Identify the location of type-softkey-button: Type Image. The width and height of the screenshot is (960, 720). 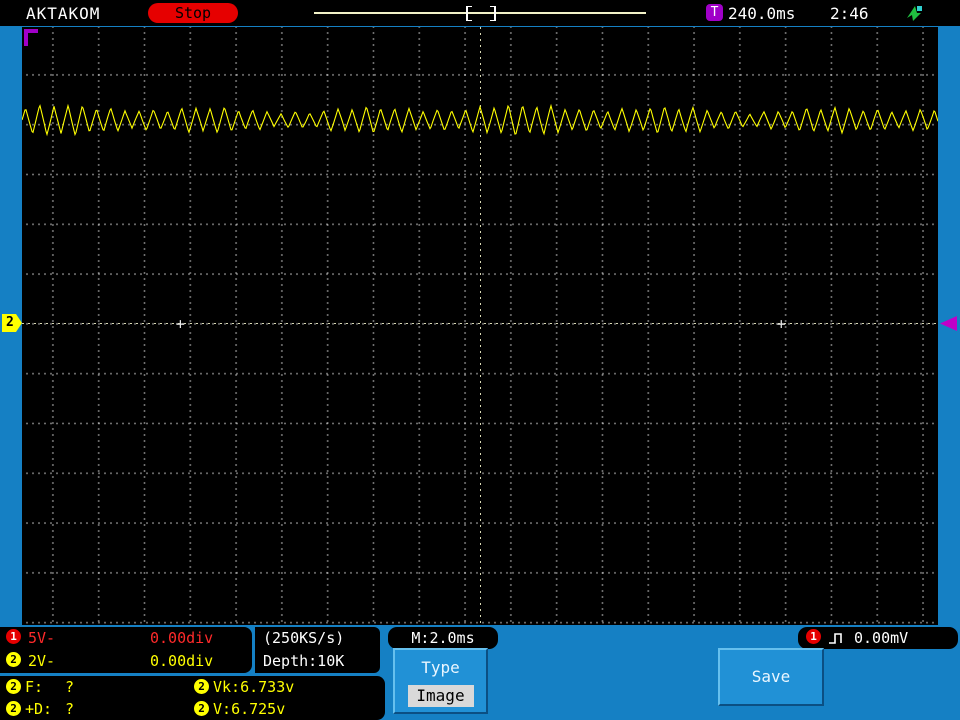
(440, 681).